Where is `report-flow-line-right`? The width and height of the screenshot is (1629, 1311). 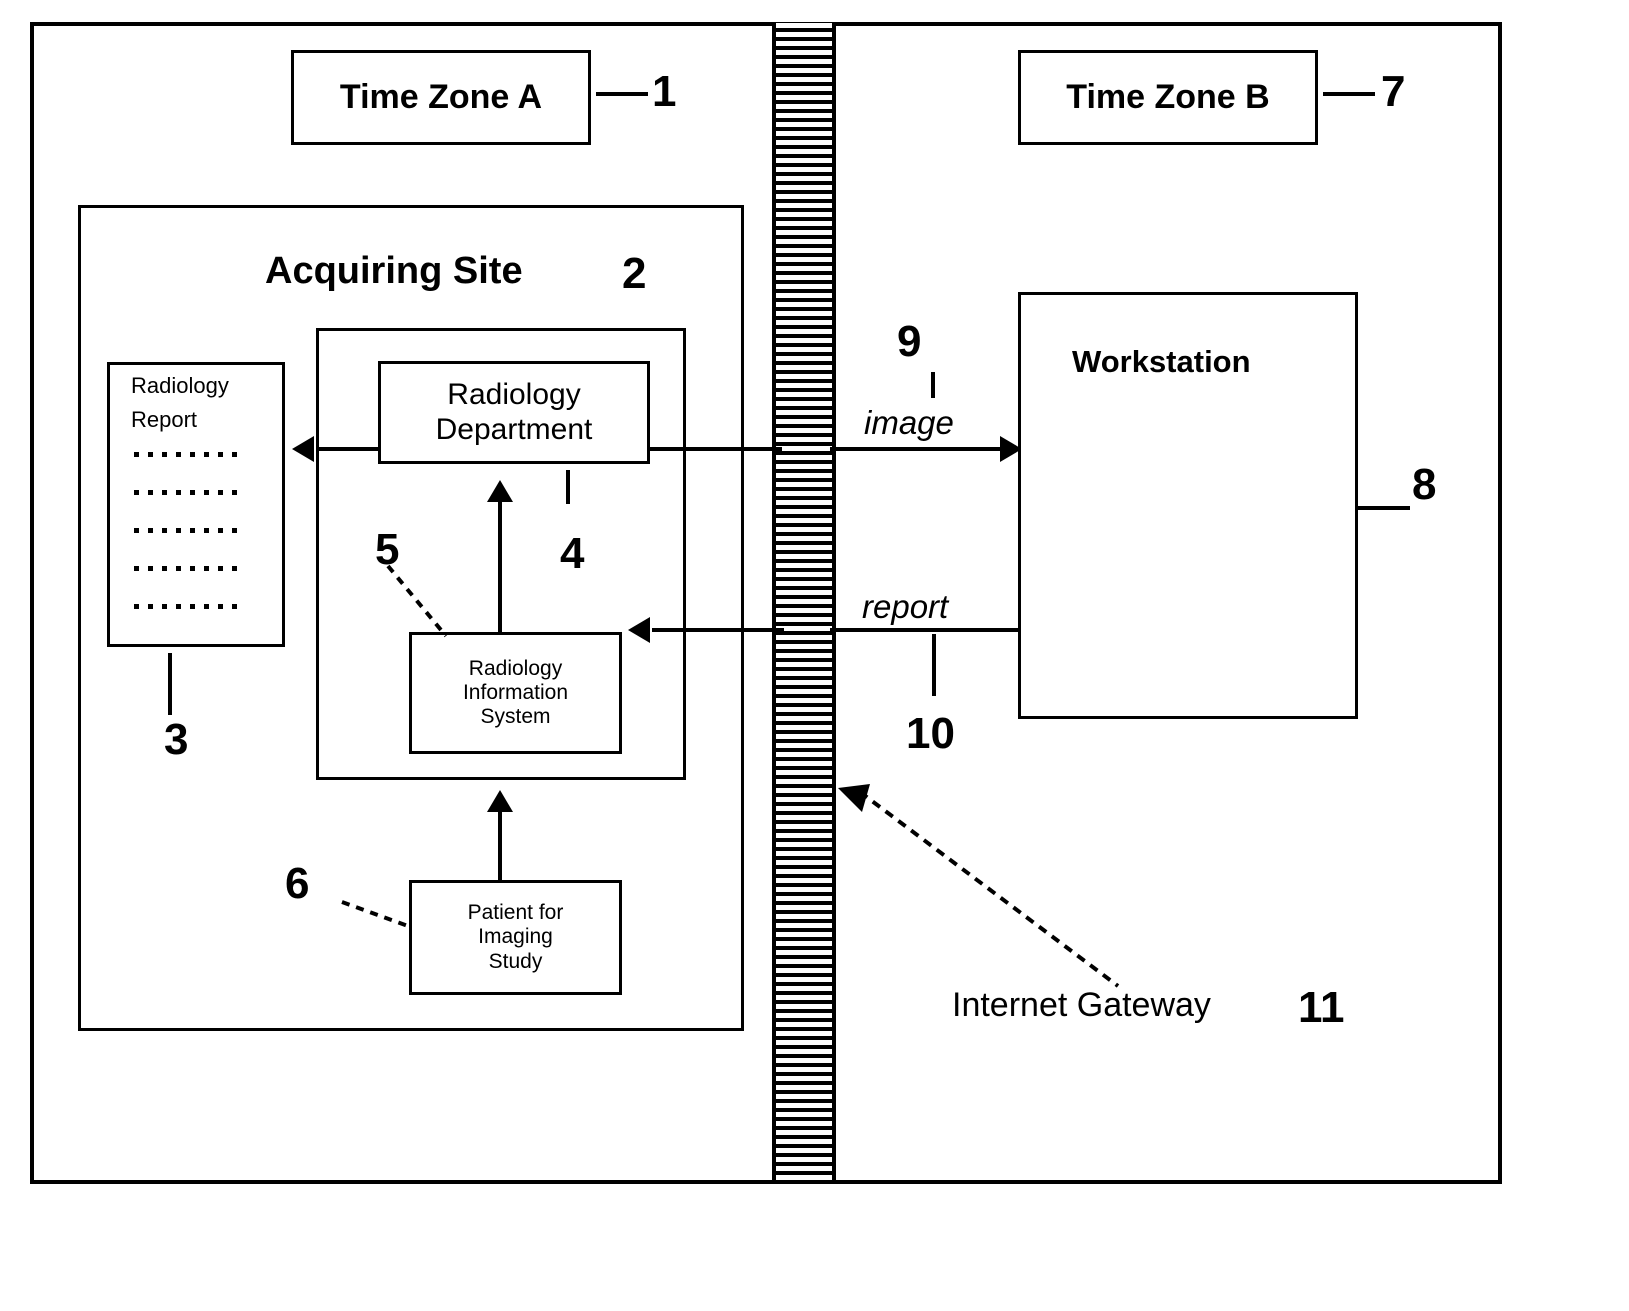
report-flow-line-right is located at coordinates (925, 630).